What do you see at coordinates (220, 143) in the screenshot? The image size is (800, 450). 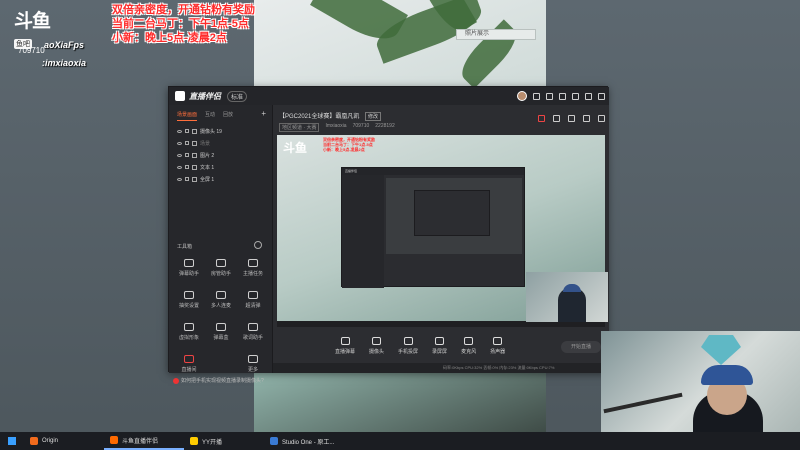 I see `scene-item: 场景` at bounding box center [220, 143].